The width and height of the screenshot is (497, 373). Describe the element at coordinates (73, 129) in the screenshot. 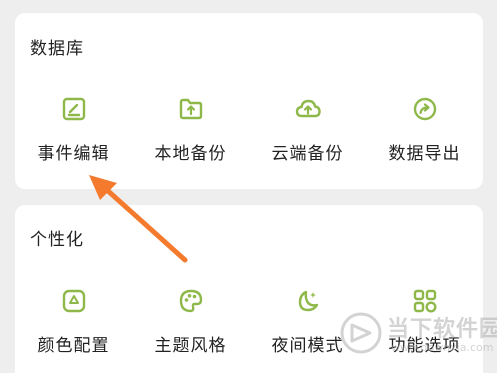

I see `event-edit-button: 事件编辑` at that location.